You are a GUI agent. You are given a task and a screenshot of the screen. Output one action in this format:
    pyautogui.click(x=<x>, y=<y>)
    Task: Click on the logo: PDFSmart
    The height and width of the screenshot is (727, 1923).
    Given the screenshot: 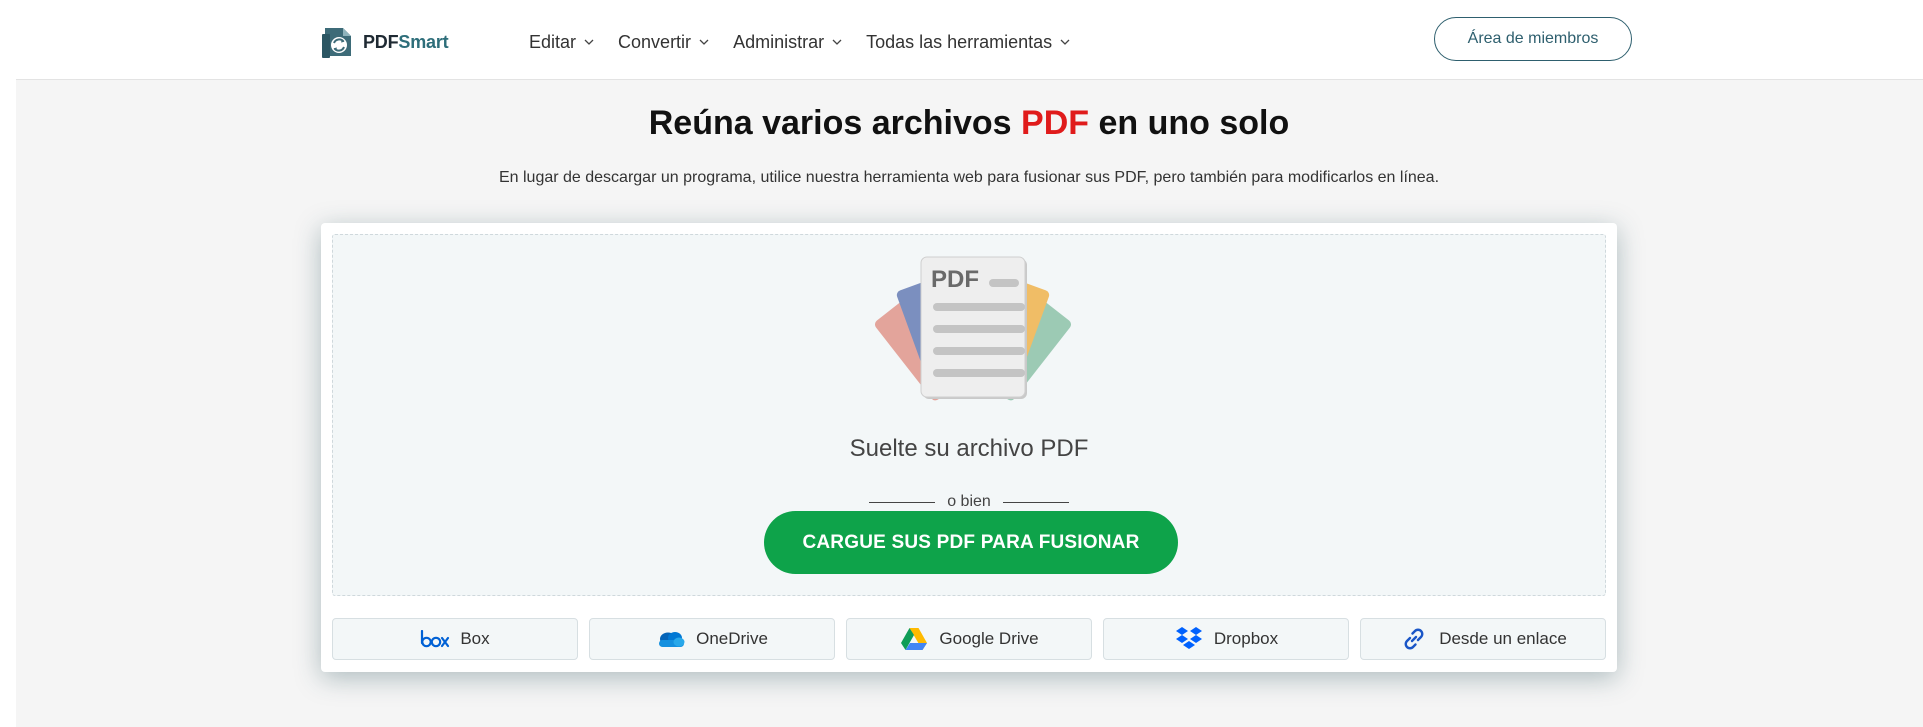 What is the action you would take?
    pyautogui.click(x=385, y=42)
    